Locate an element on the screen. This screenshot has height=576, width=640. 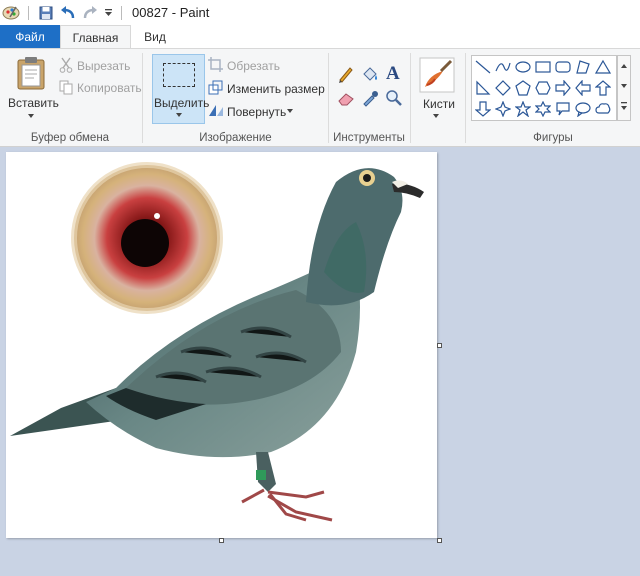
brushes-button: Кисти is located at coordinates (439, 104).